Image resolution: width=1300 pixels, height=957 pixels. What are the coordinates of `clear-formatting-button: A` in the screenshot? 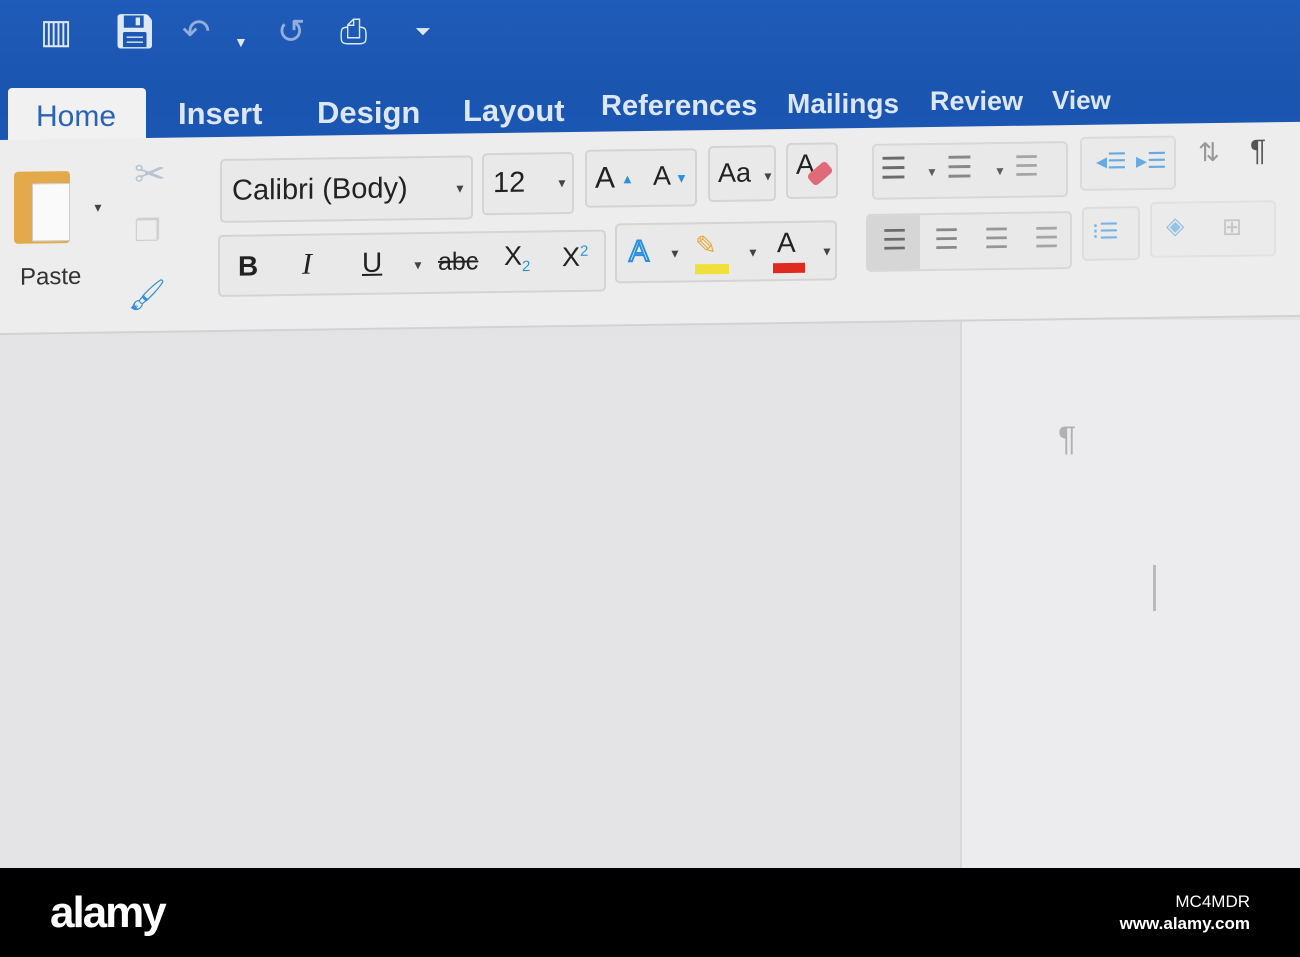 It's located at (812, 171).